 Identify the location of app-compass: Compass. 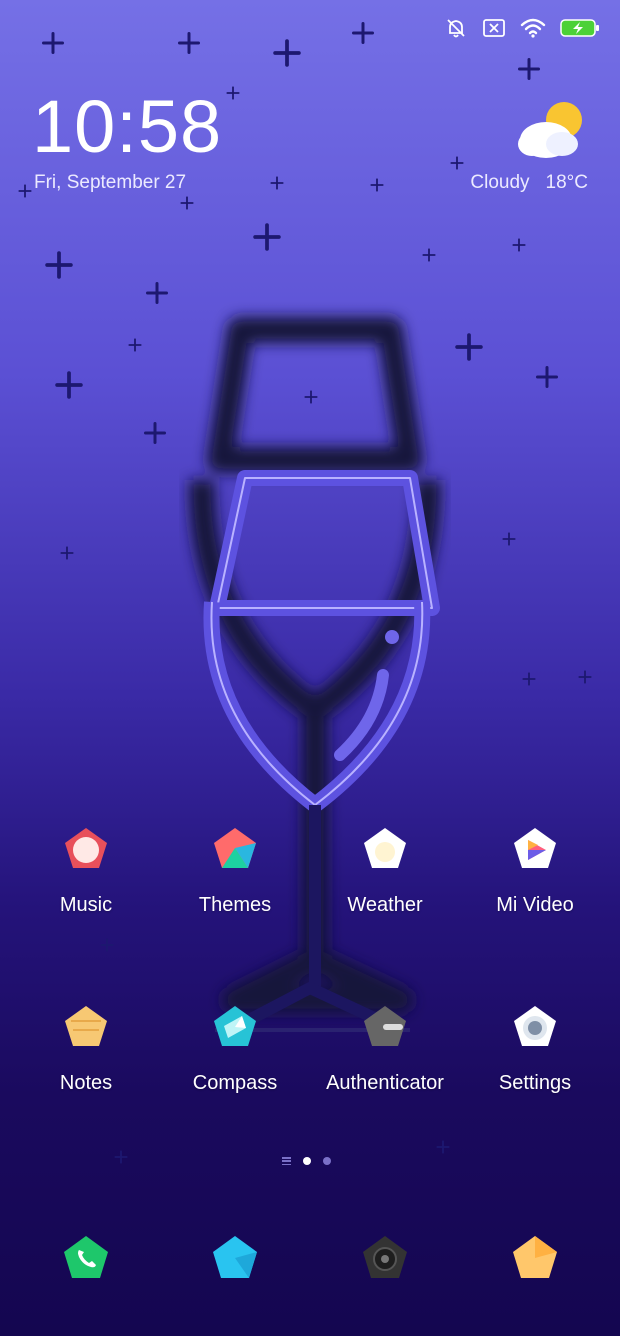
(235, 1049).